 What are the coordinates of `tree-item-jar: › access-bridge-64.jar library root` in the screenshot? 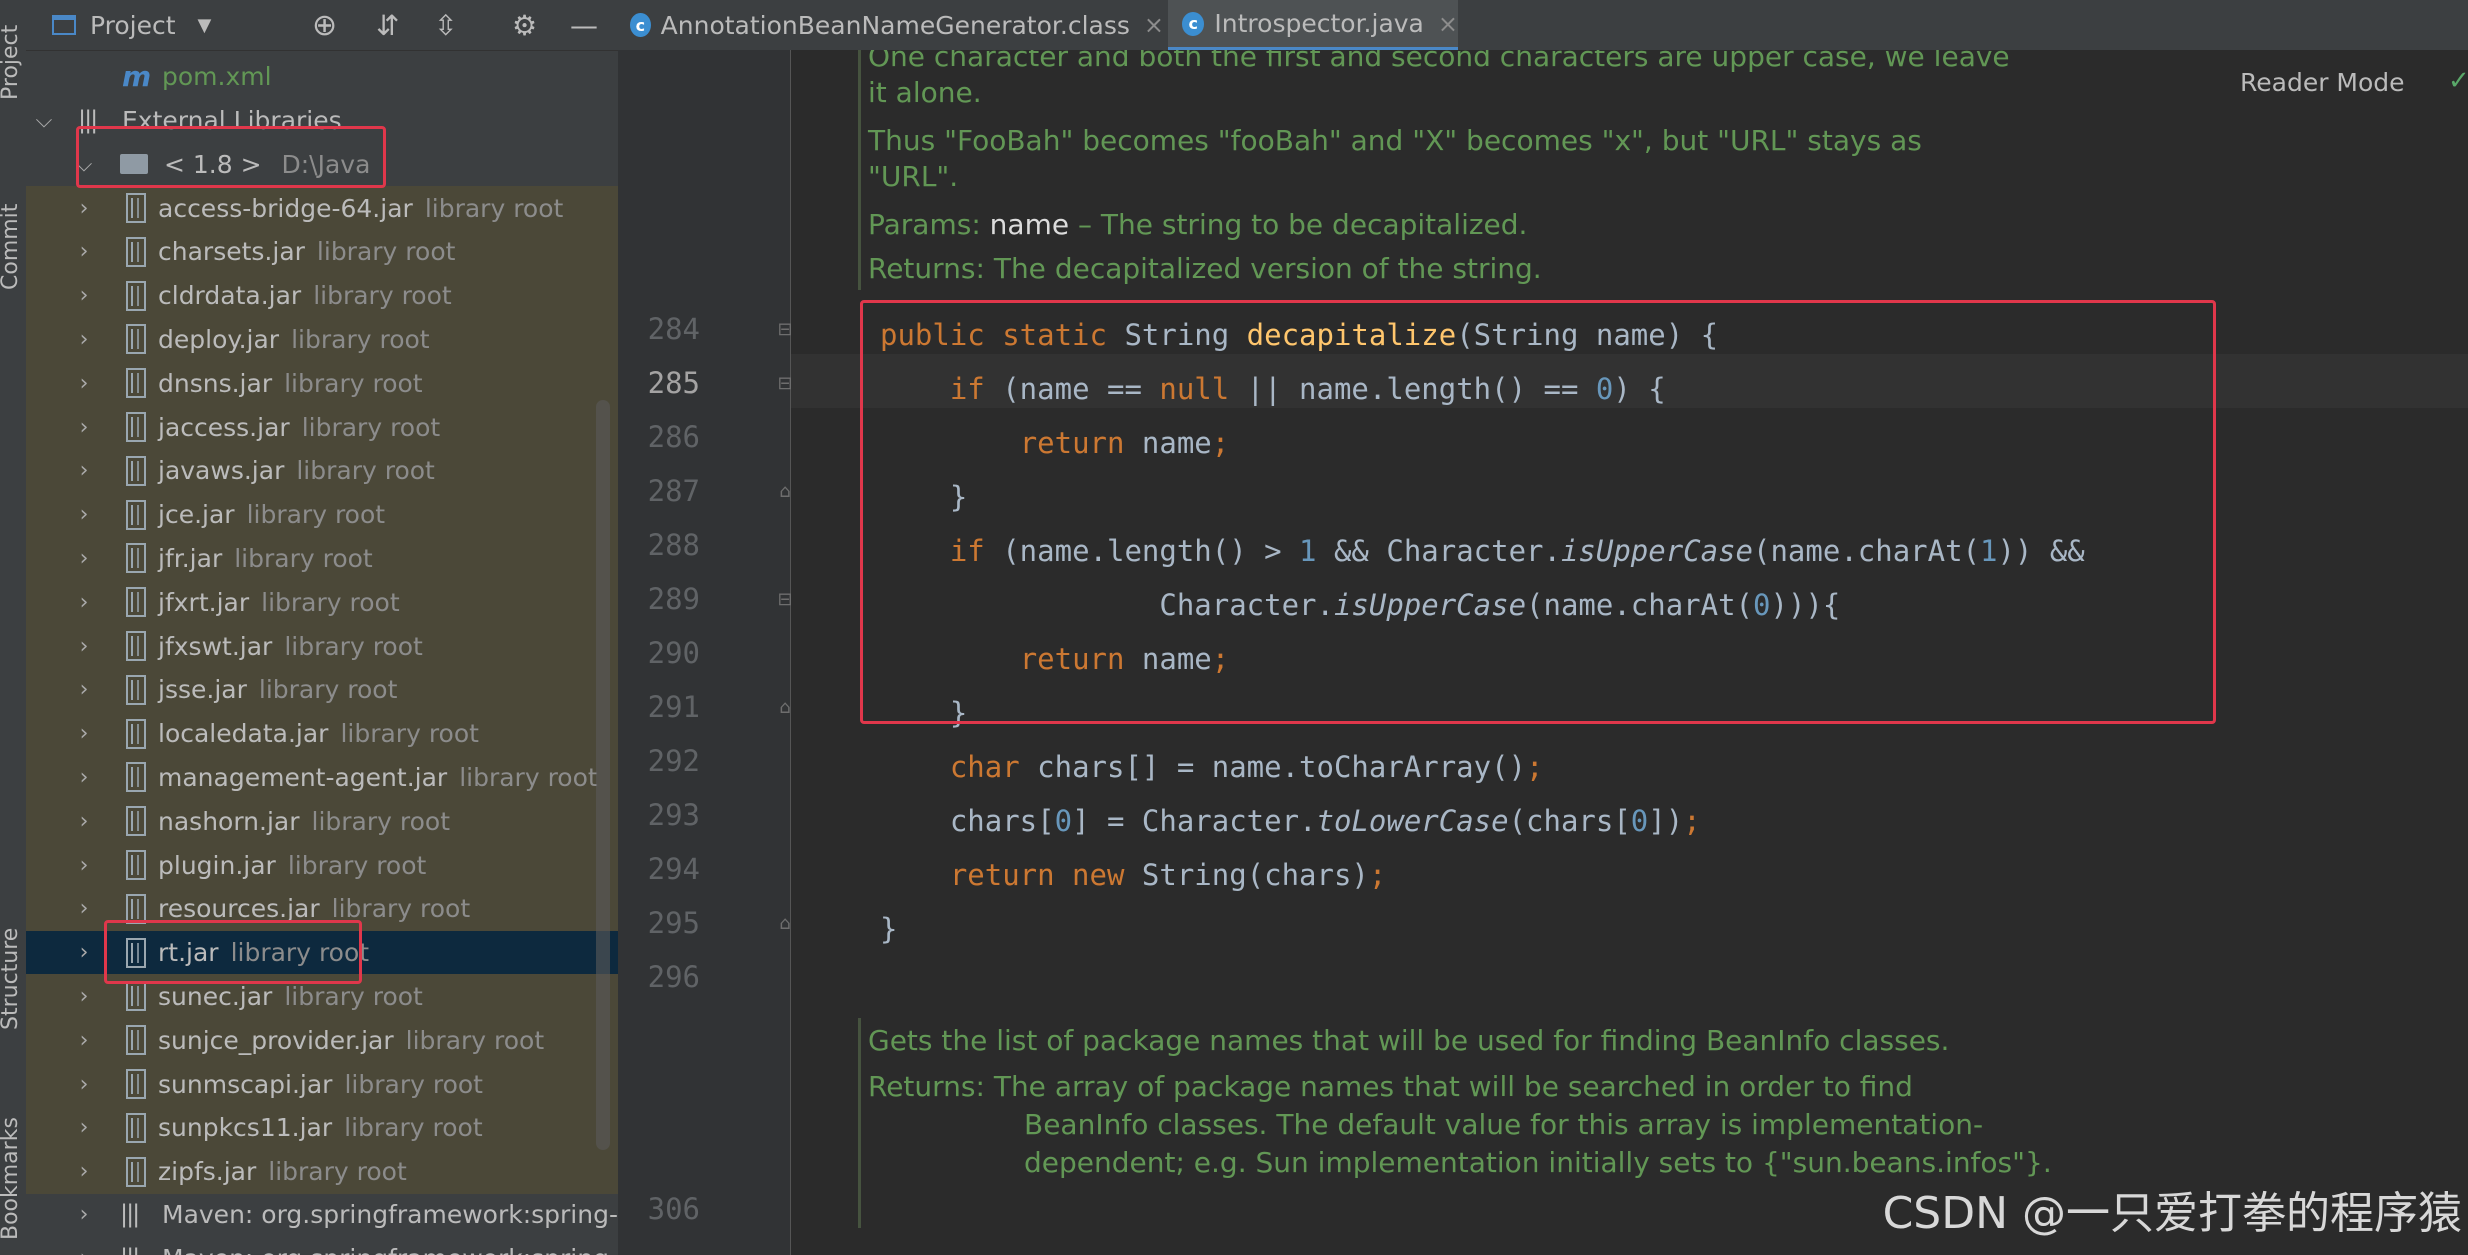 It's located at (322, 208).